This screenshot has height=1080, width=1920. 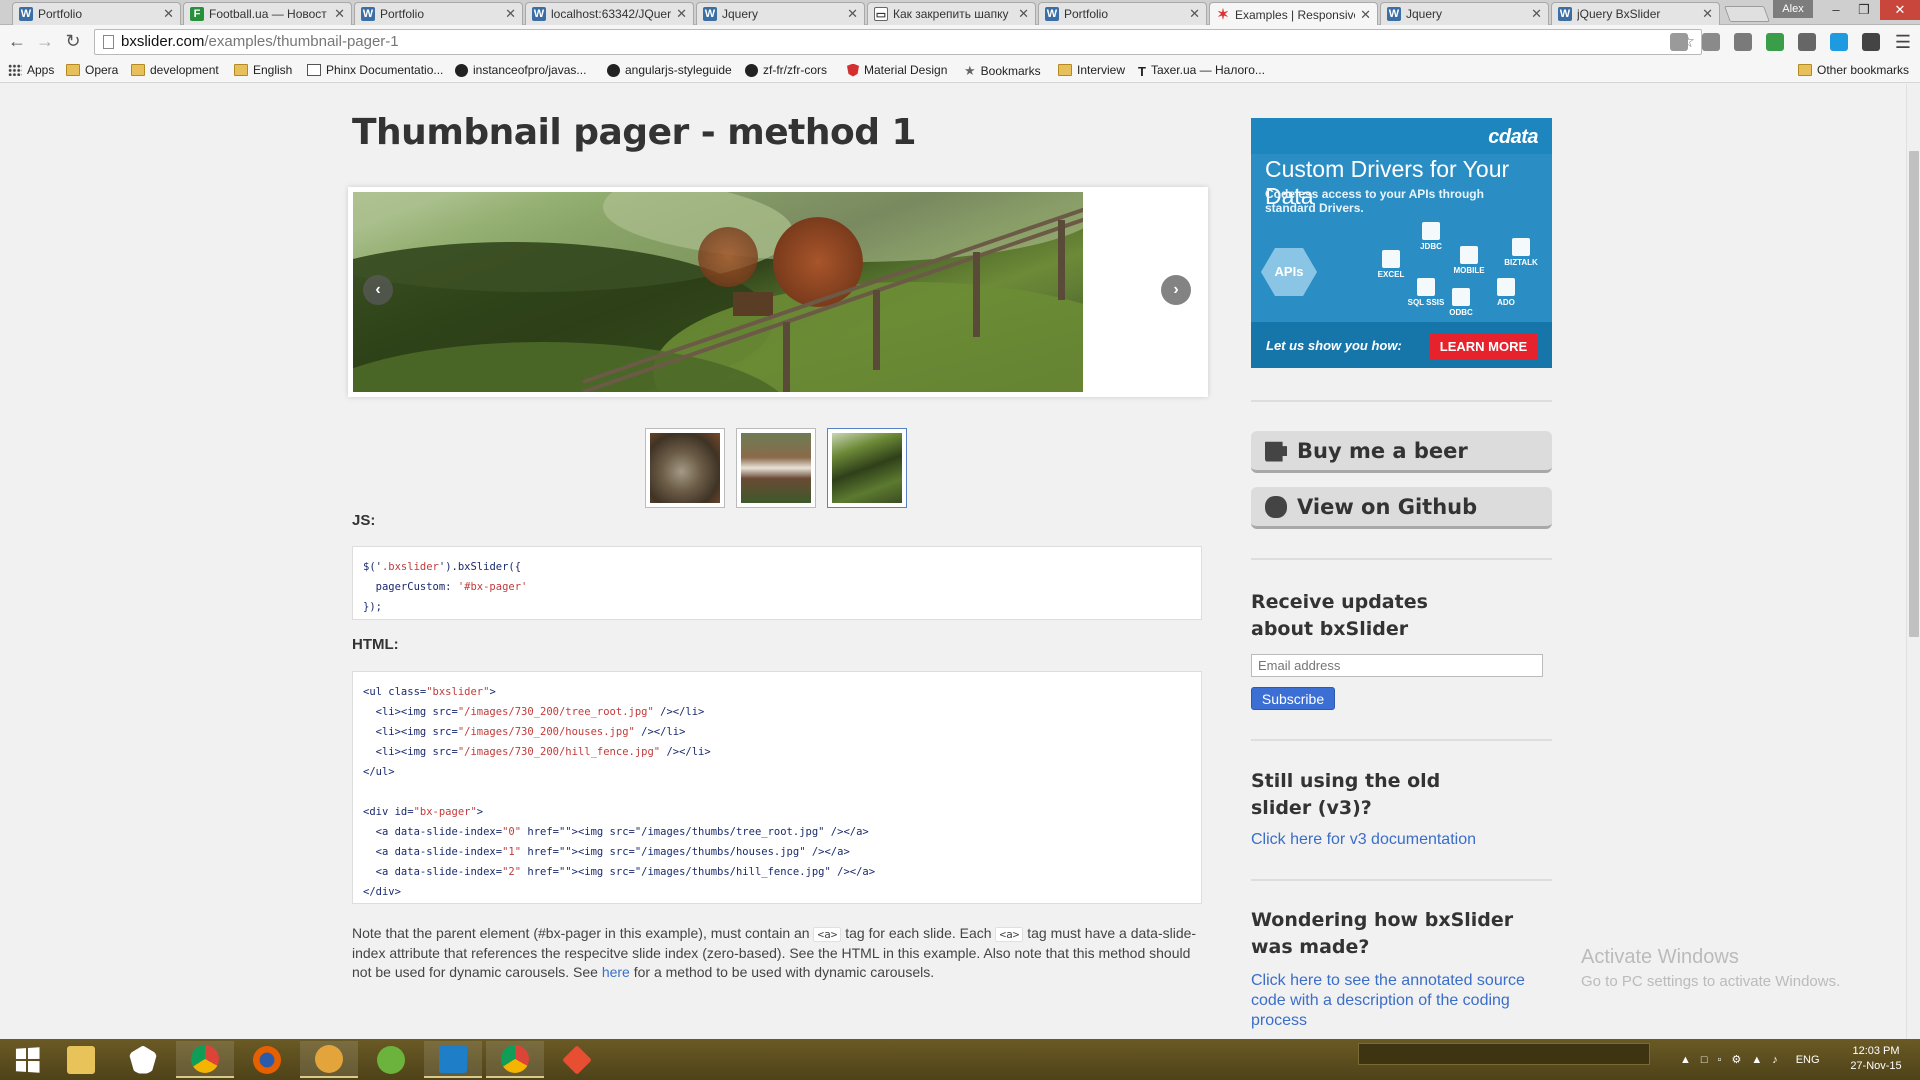 I want to click on bookmark-item: Apps, so click(x=31, y=70).